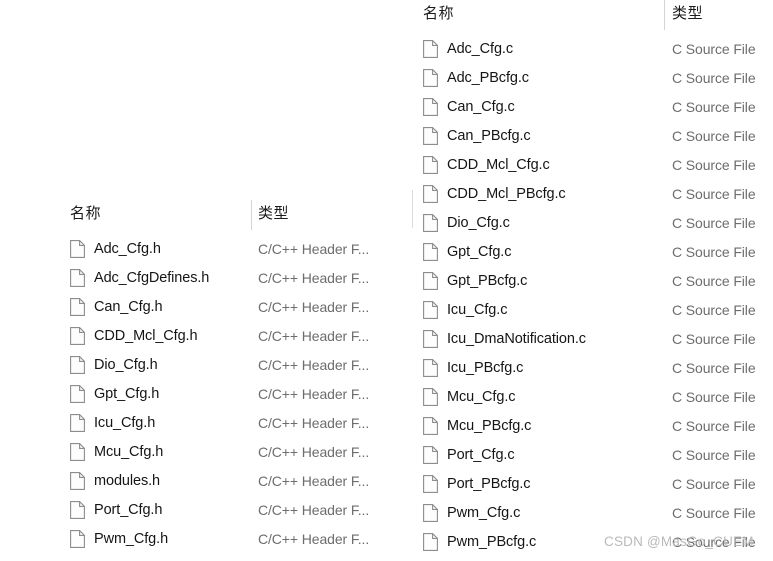 Image resolution: width=773 pixels, height=561 pixels. Describe the element at coordinates (594, 367) in the screenshot. I see `file-row: Icu_PBcfg.c C Source File` at that location.